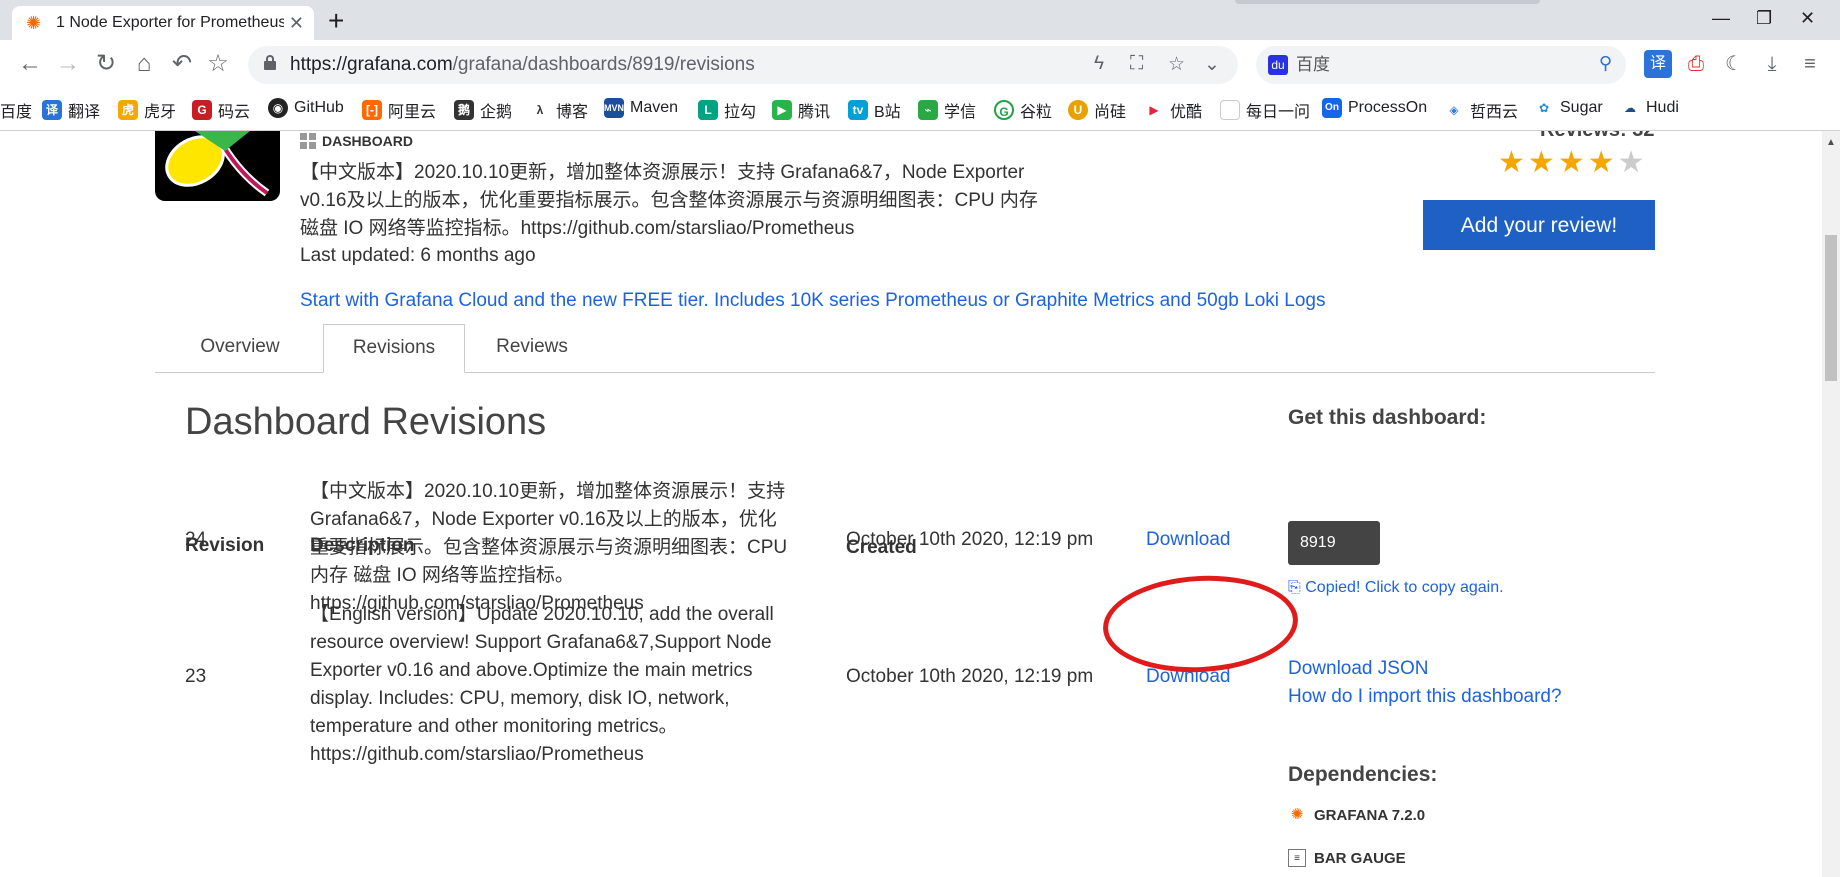 Image resolution: width=1840 pixels, height=877 pixels. I want to click on forward-icon: →, so click(68, 64).